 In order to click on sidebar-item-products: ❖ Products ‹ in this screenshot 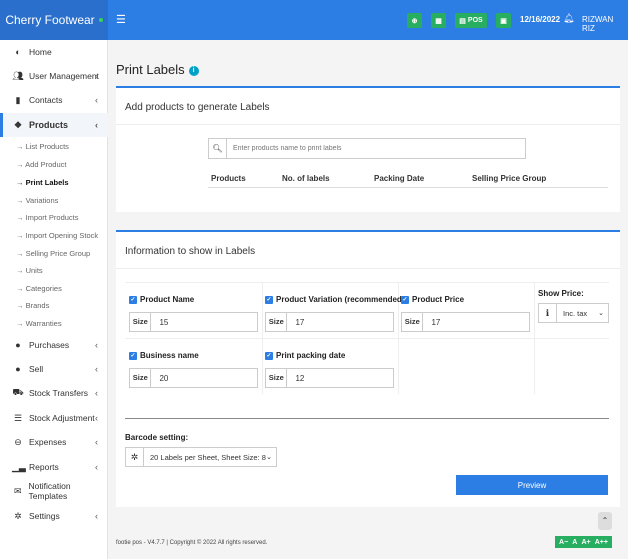, I will do `click(54, 125)`.